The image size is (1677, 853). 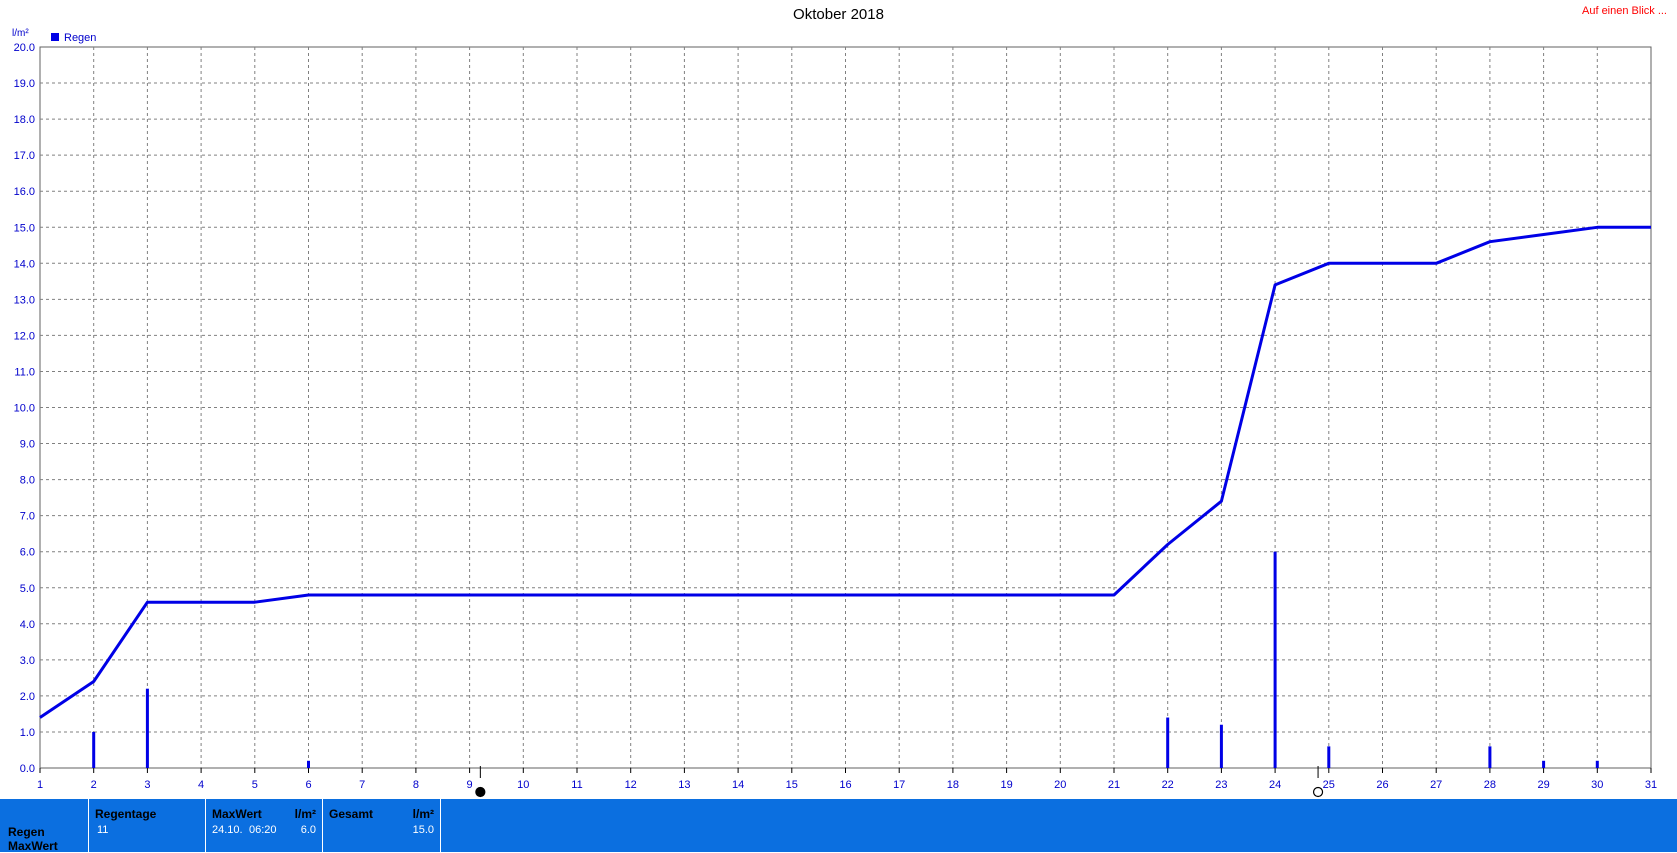 I want to click on y-tick-label: 20.0, so click(x=24, y=48).